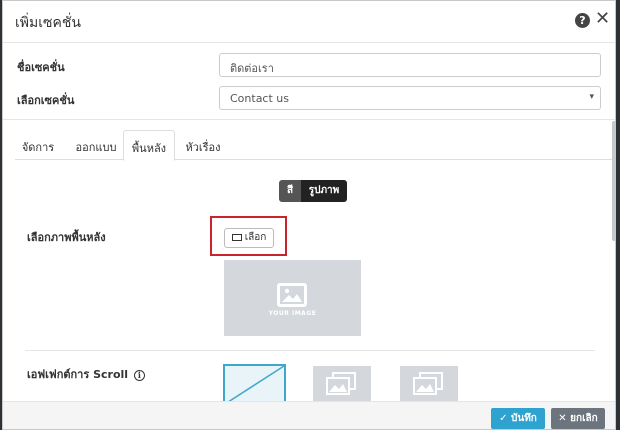 This screenshot has height=430, width=620. I want to click on tab-bar: จัดการ ออกแบบ พื้นหลัง หัวเรื่อง, so click(314, 145).